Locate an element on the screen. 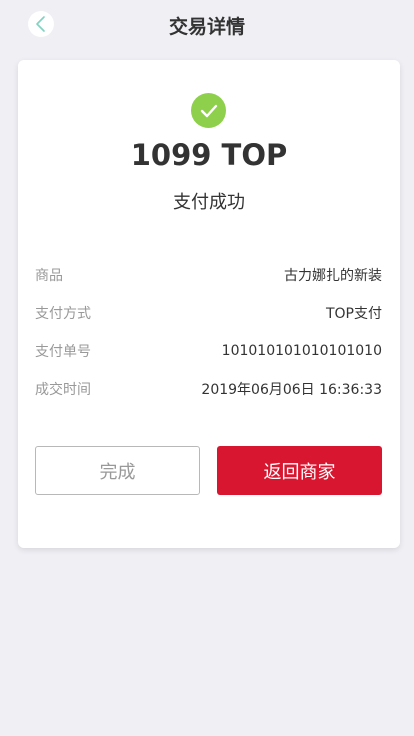 The height and width of the screenshot is (736, 414). detail-value: 101010101010101010 is located at coordinates (301, 351).